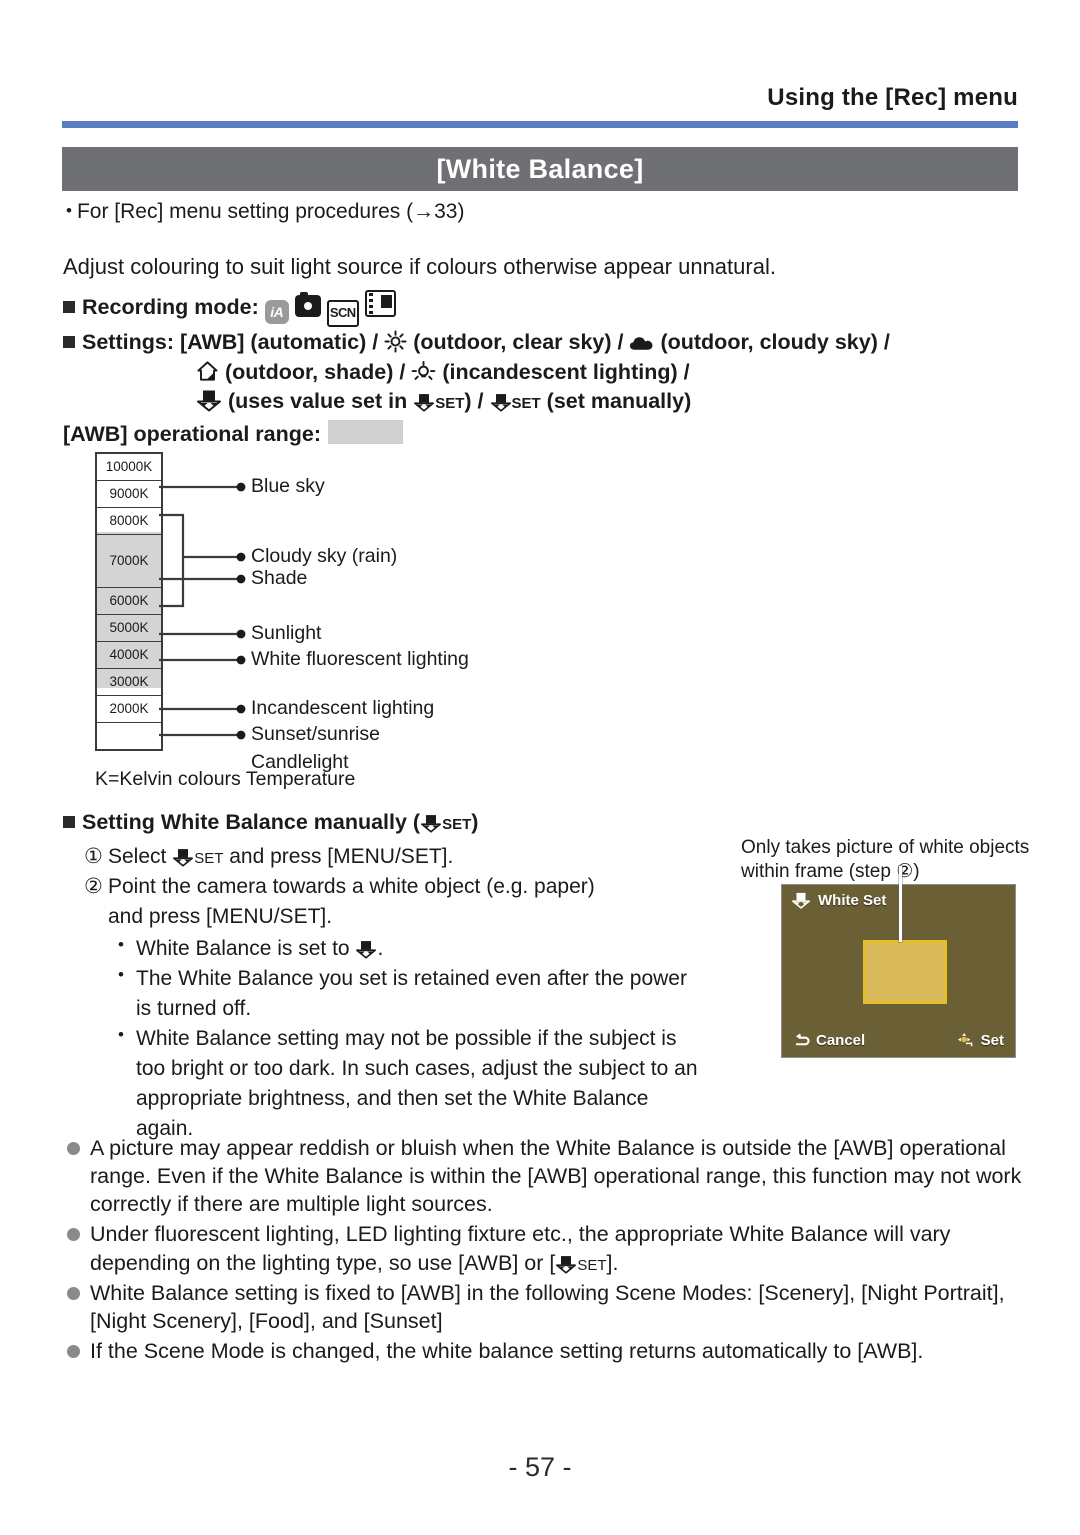 The width and height of the screenshot is (1080, 1535). What do you see at coordinates (341, 856) in the screenshot?
I see `step-1-text-b: and press [MENU/SET].` at bounding box center [341, 856].